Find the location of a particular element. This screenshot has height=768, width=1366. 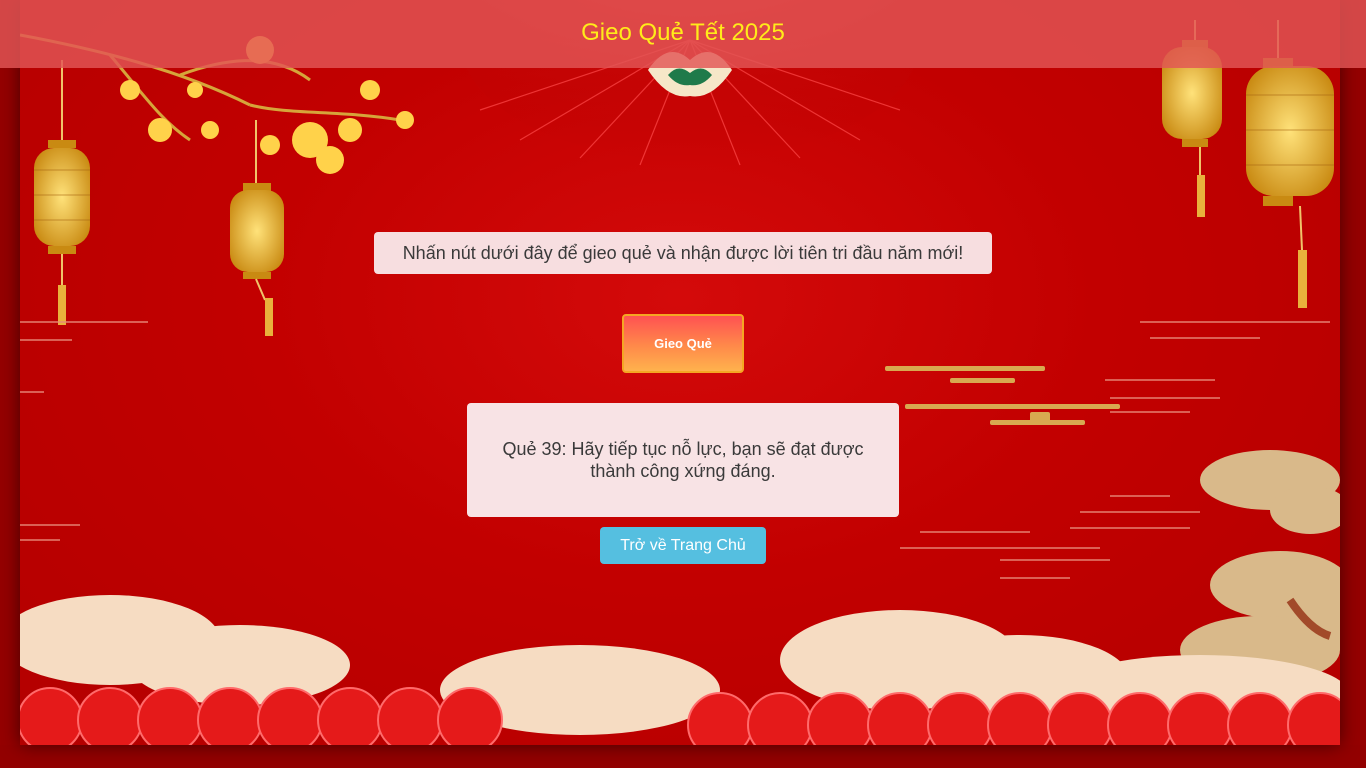

header-bar: Gieo Quẻ Tết 2025 is located at coordinates (683, 34).